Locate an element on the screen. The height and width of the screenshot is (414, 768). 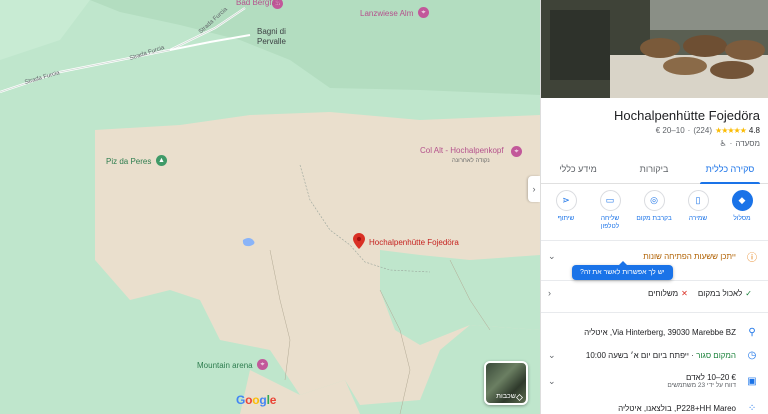
hours-warning-row: ⓘ ייתכן ששעות הפתיחה שונות ⌄ is located at coordinates (654, 256).